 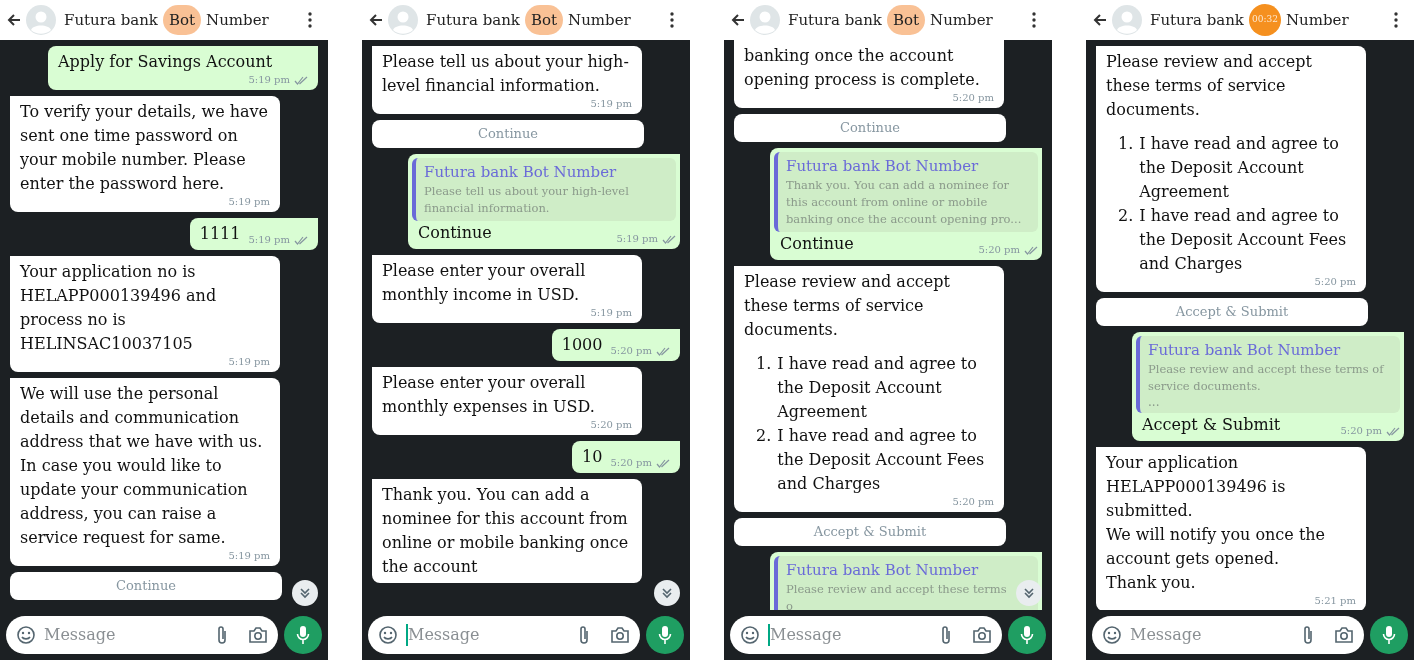 I want to click on message-text: Please enter your overall monthly income in USD., so click(x=484, y=283).